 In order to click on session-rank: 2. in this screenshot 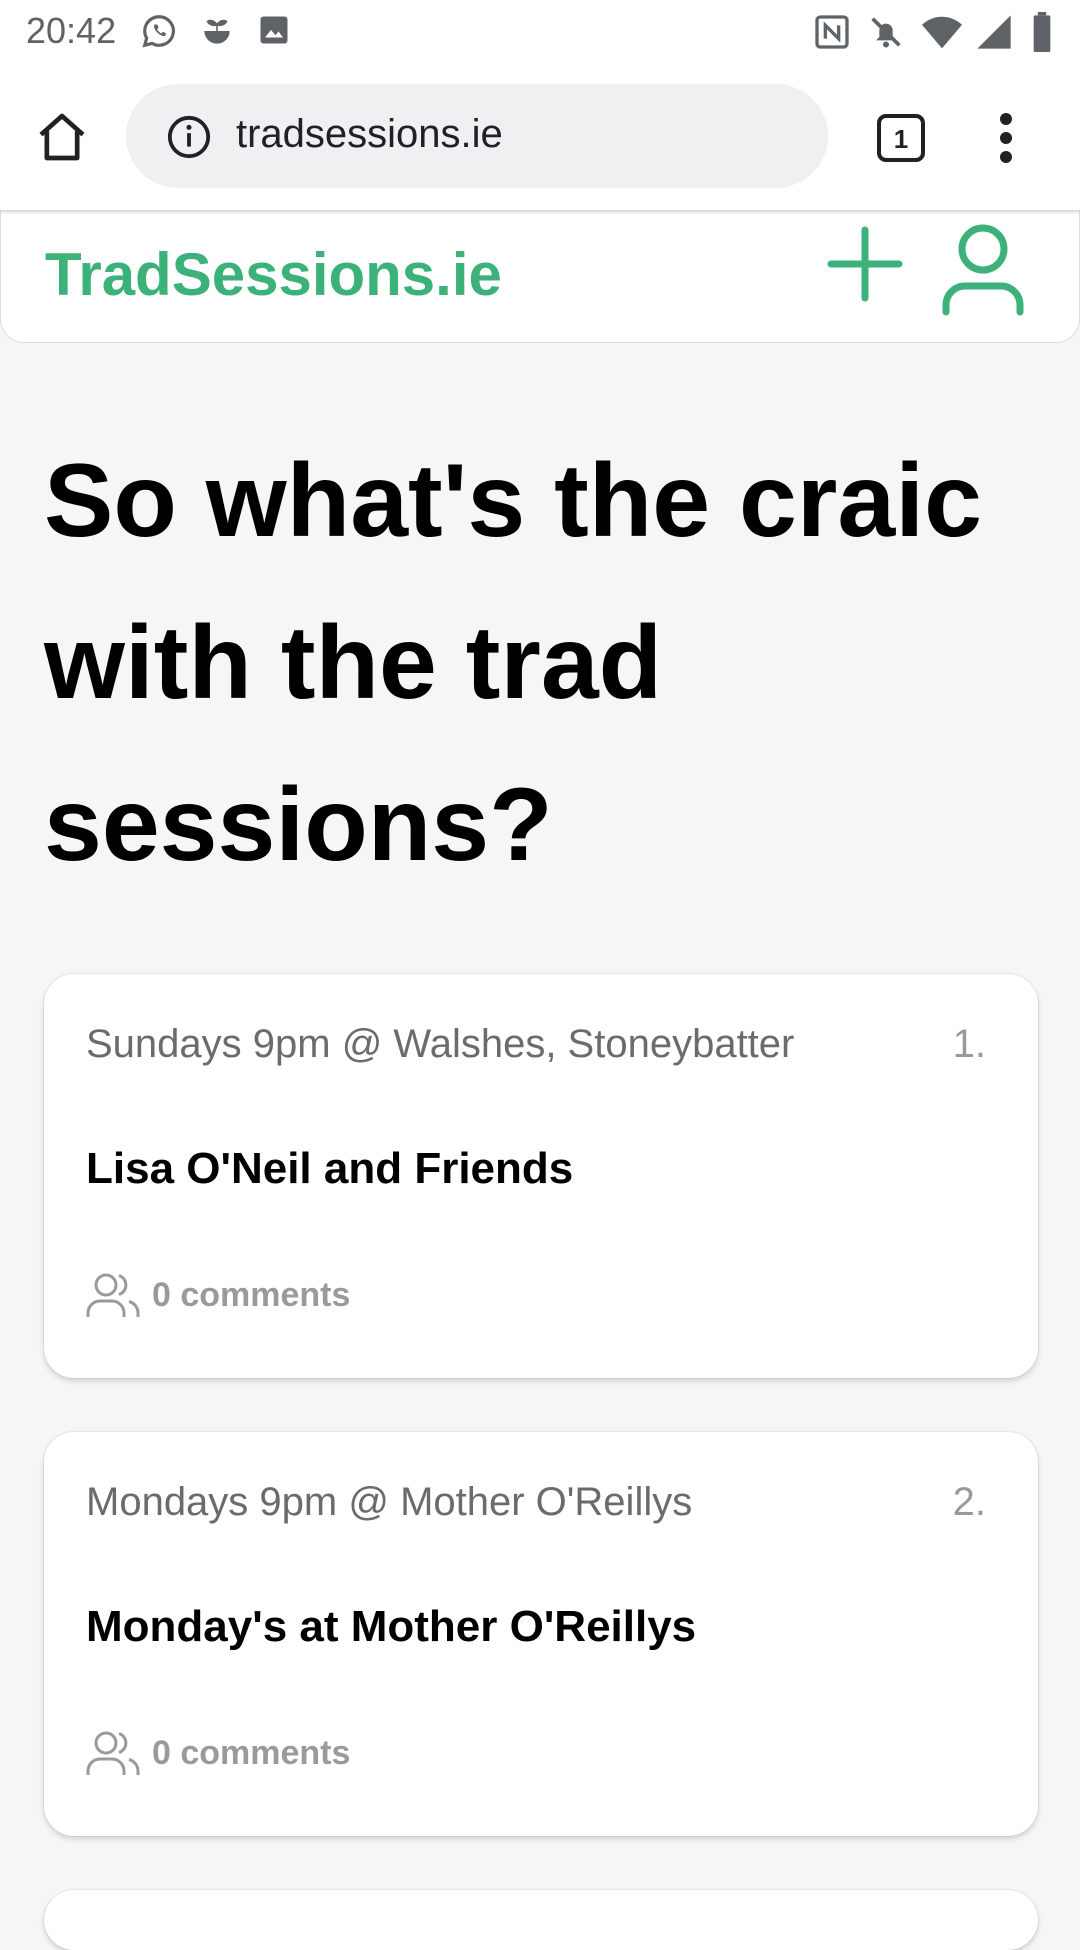, I will do `click(969, 1502)`.